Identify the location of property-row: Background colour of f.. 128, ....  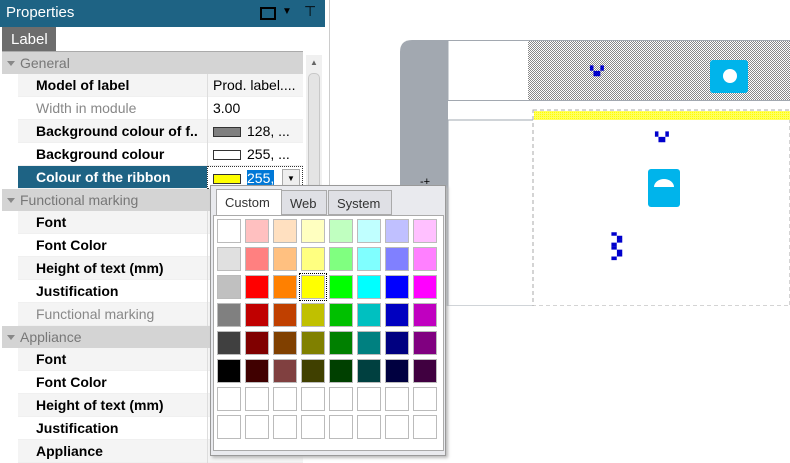
(160, 131).